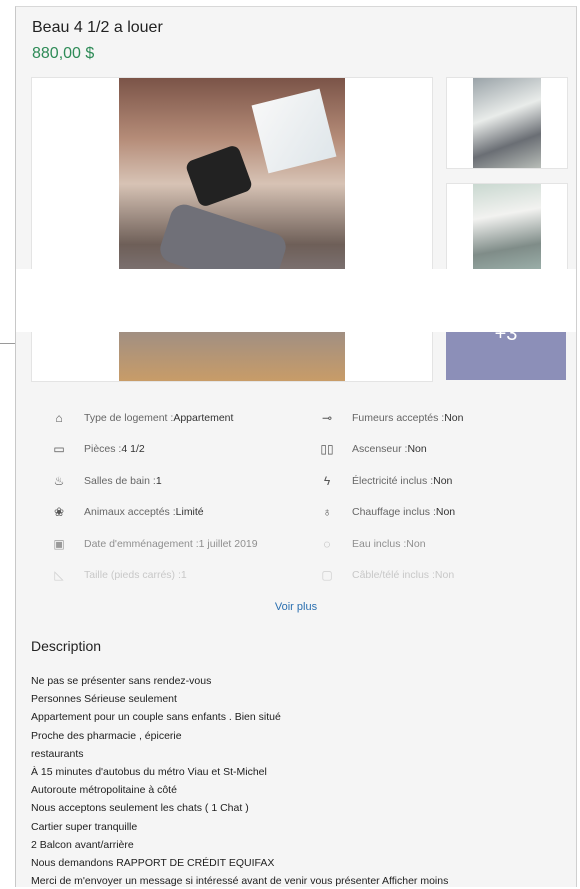 The image size is (580, 889). What do you see at coordinates (103, 449) in the screenshot?
I see `feature-label: Pièces :` at bounding box center [103, 449].